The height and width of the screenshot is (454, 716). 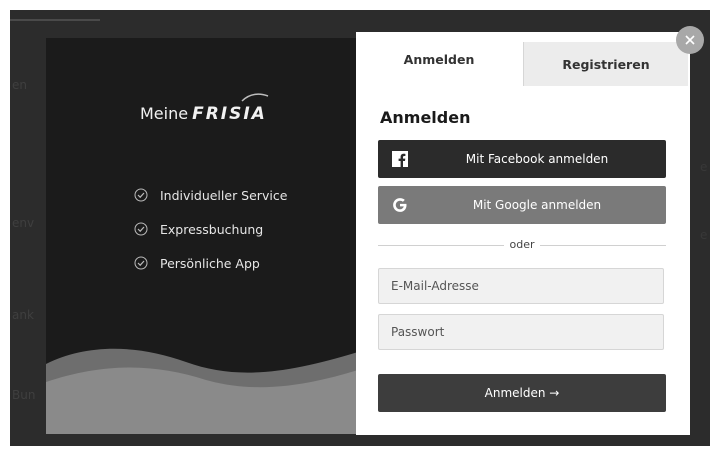 What do you see at coordinates (521, 332) in the screenshot?
I see `password-field` at bounding box center [521, 332].